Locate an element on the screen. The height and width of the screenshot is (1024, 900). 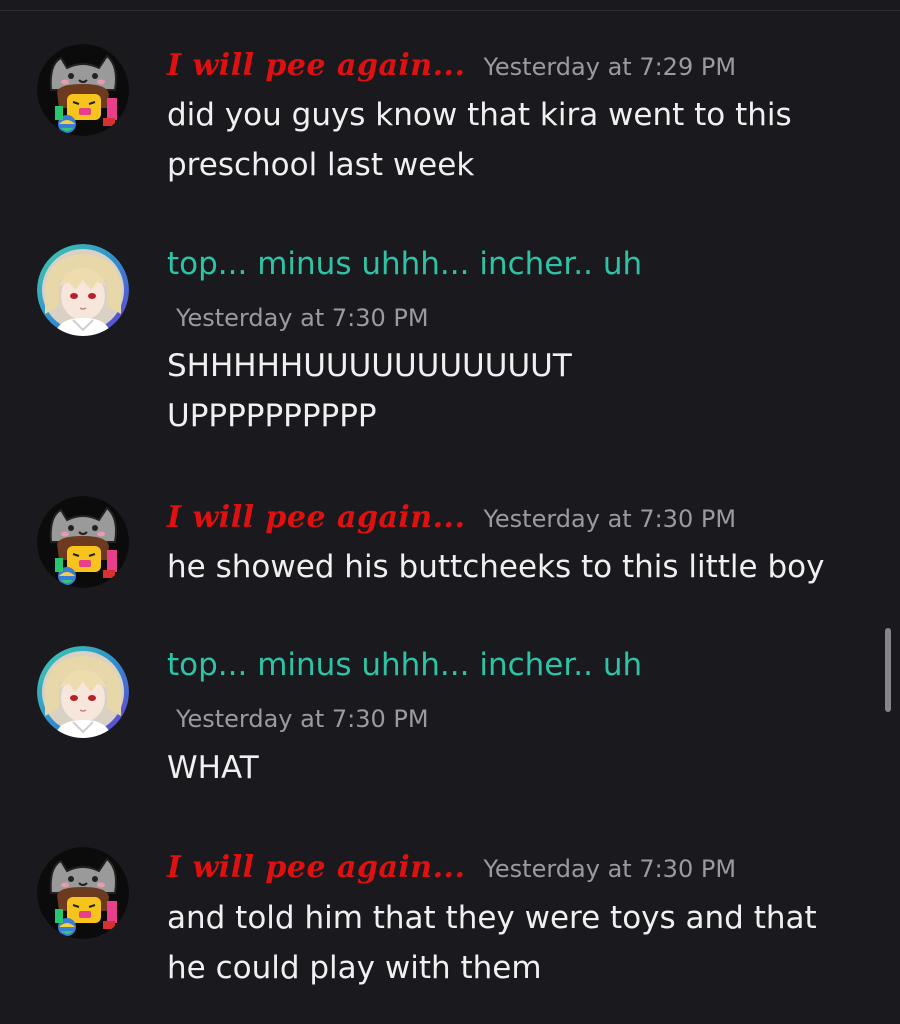
message-content: WHAT is located at coordinates (517, 768).